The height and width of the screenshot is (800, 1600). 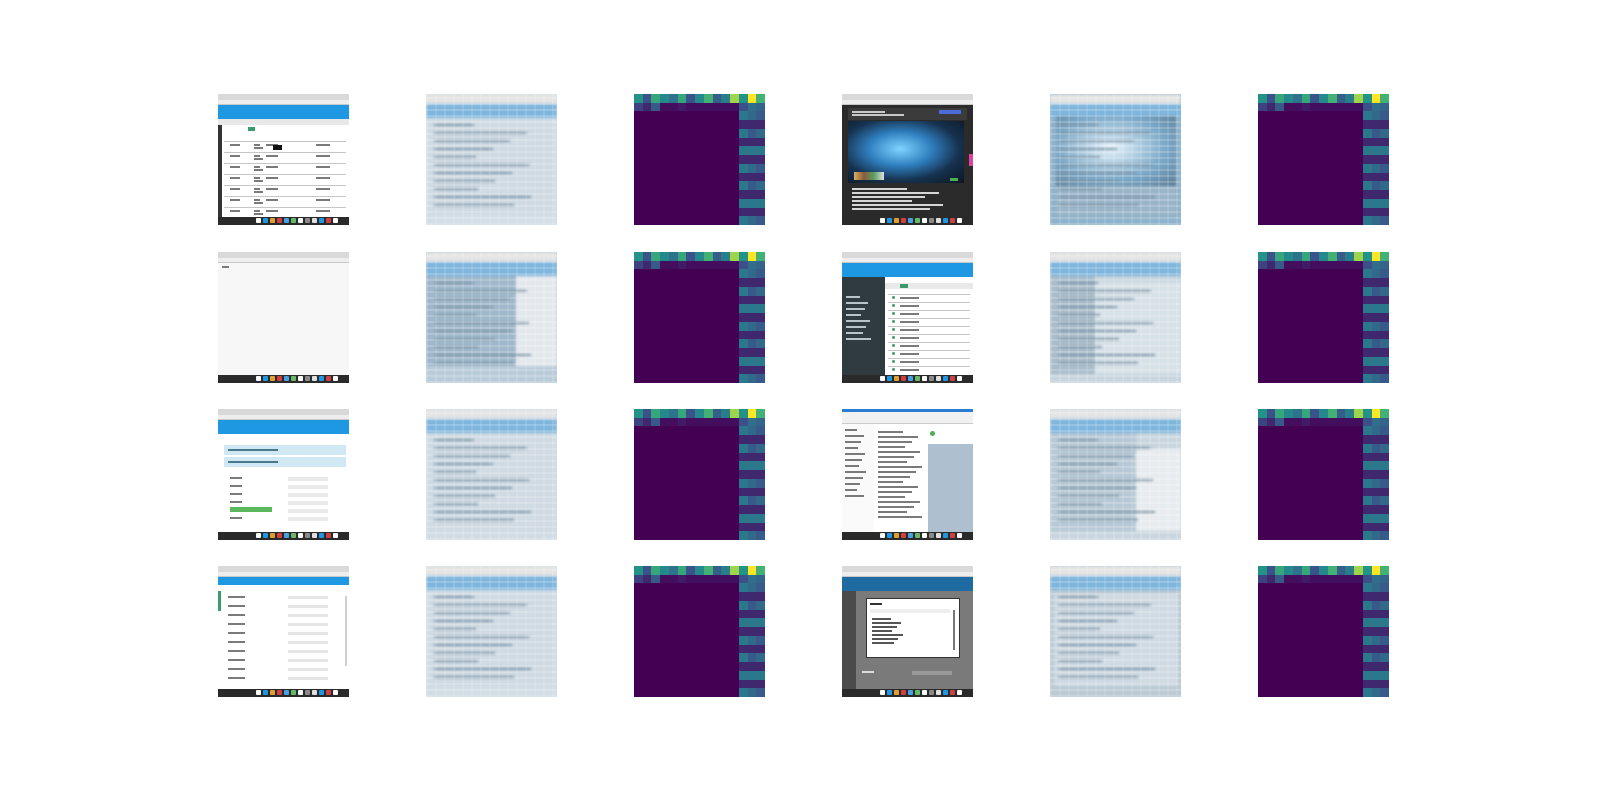 I want to click on panel-r3-c2-heatmap, so click(x=699, y=631).